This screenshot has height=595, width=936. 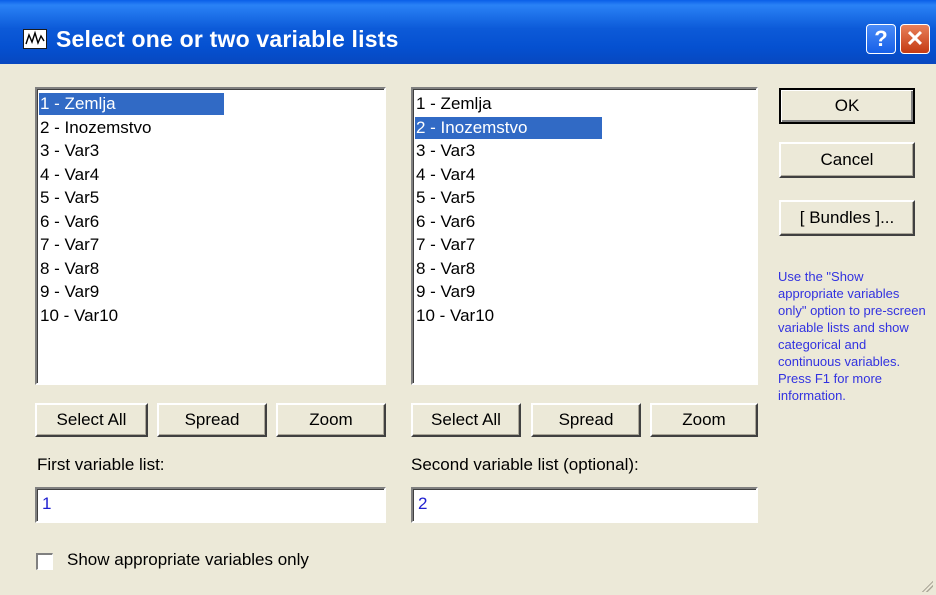 What do you see at coordinates (91, 420) in the screenshot?
I see `left-select-all-button: Select All` at bounding box center [91, 420].